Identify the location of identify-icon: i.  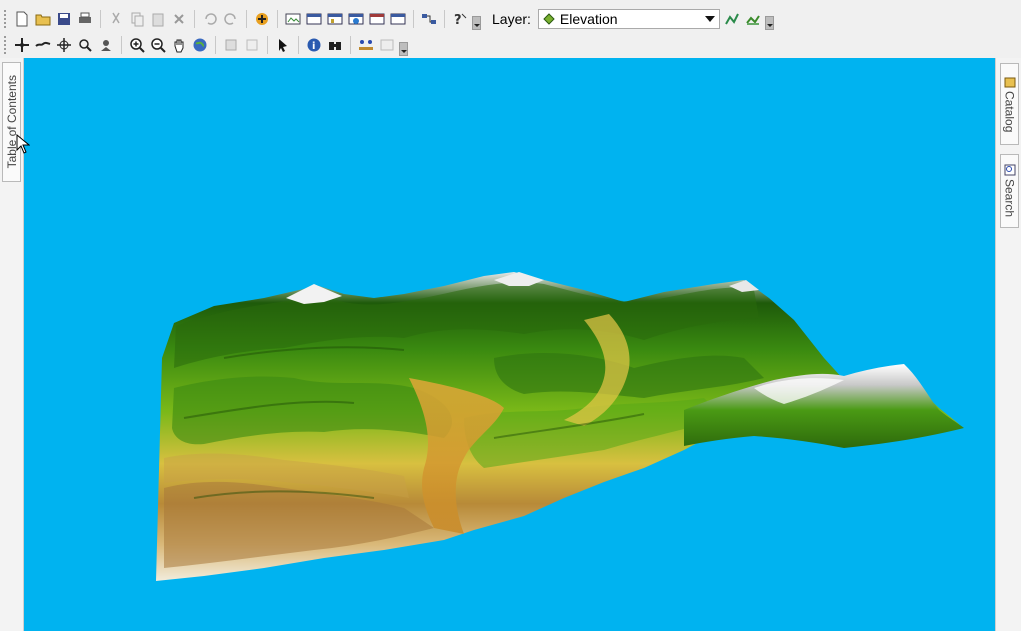
(314, 45).